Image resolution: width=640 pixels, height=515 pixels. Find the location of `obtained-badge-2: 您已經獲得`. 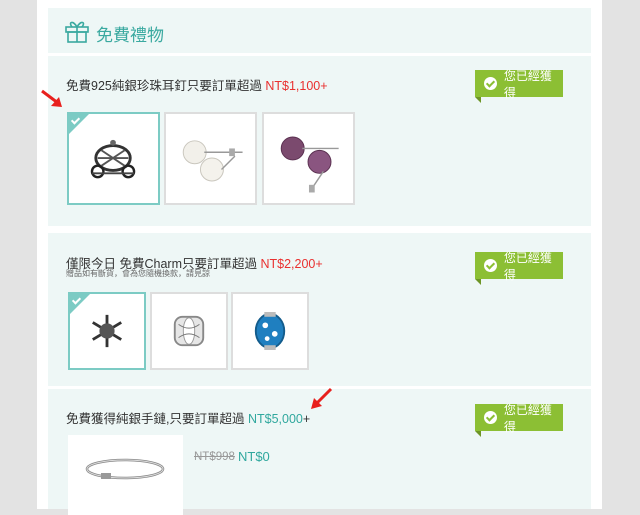

obtained-badge-2: 您已經獲得 is located at coordinates (519, 268).